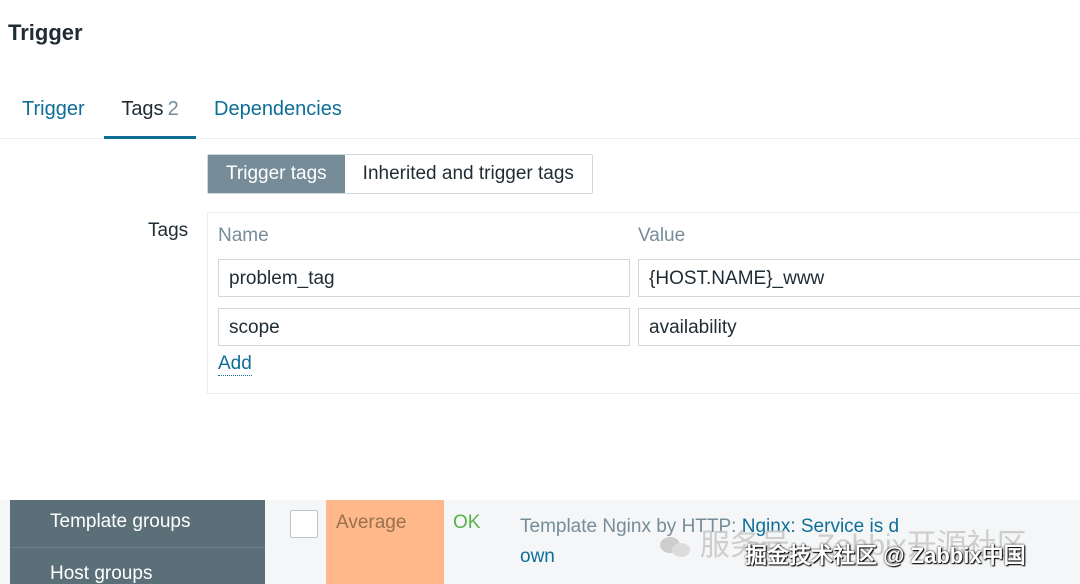  Describe the element at coordinates (53, 109) in the screenshot. I see `tab-trigger: Trigger` at that location.